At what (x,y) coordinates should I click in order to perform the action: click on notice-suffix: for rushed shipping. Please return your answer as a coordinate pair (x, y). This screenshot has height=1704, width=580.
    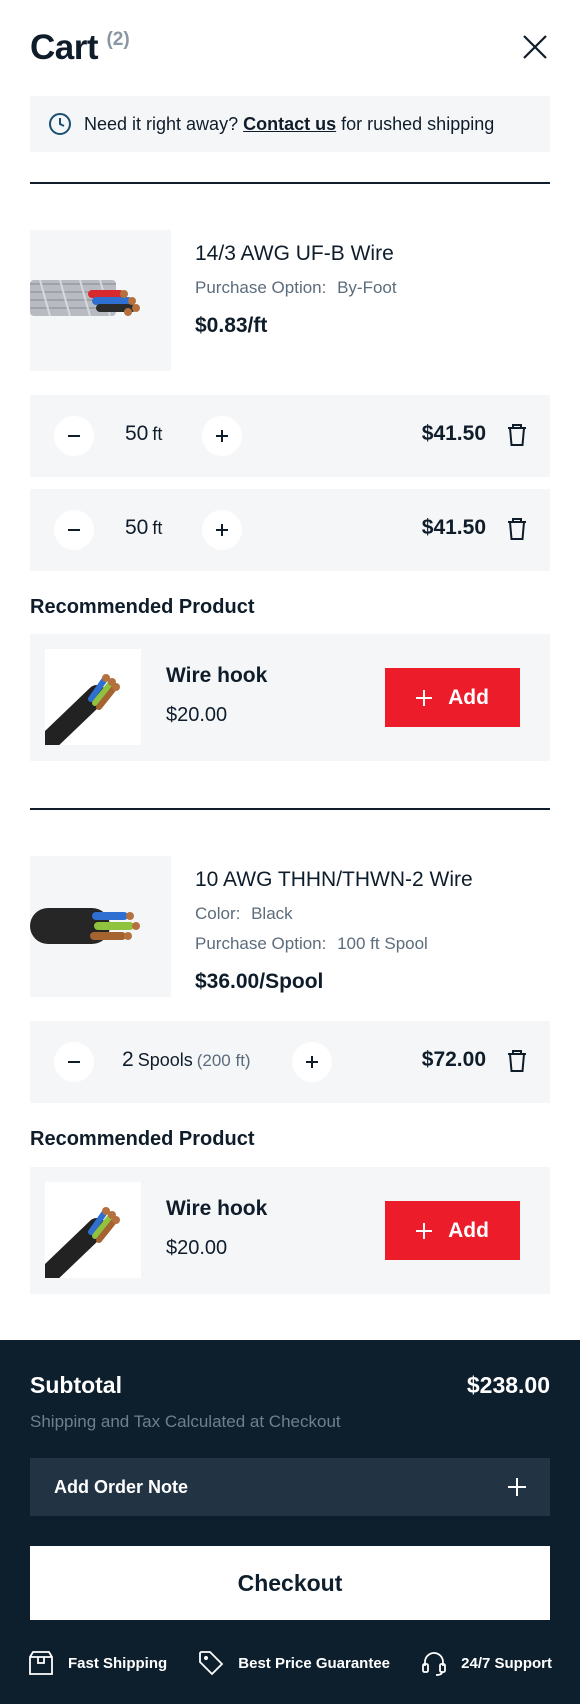
    Looking at the image, I should click on (418, 123).